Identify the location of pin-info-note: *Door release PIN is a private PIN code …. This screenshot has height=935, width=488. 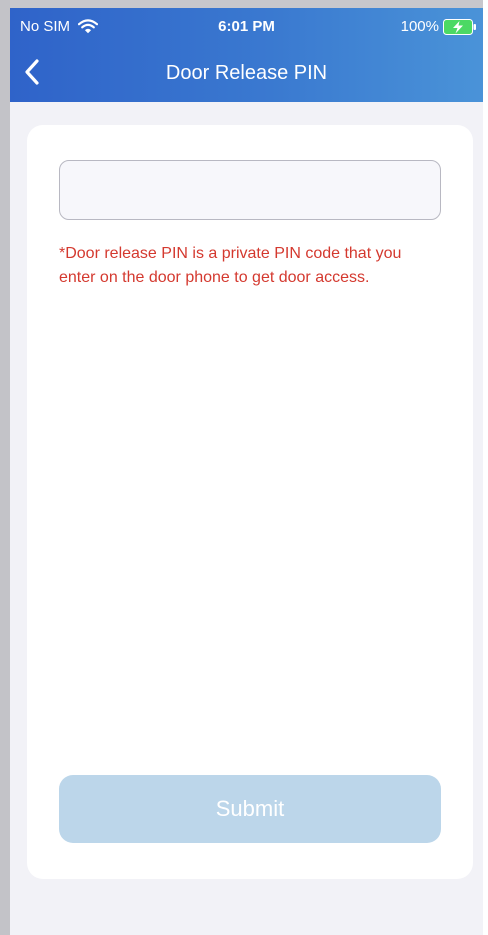
(230, 265).